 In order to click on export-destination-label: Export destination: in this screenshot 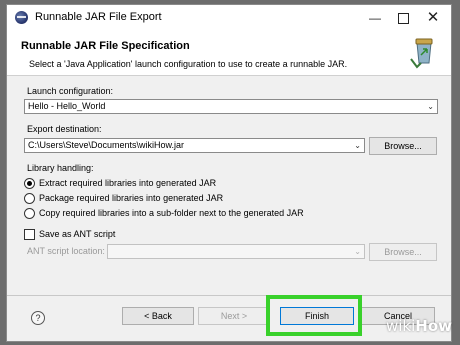, I will do `click(64, 129)`.